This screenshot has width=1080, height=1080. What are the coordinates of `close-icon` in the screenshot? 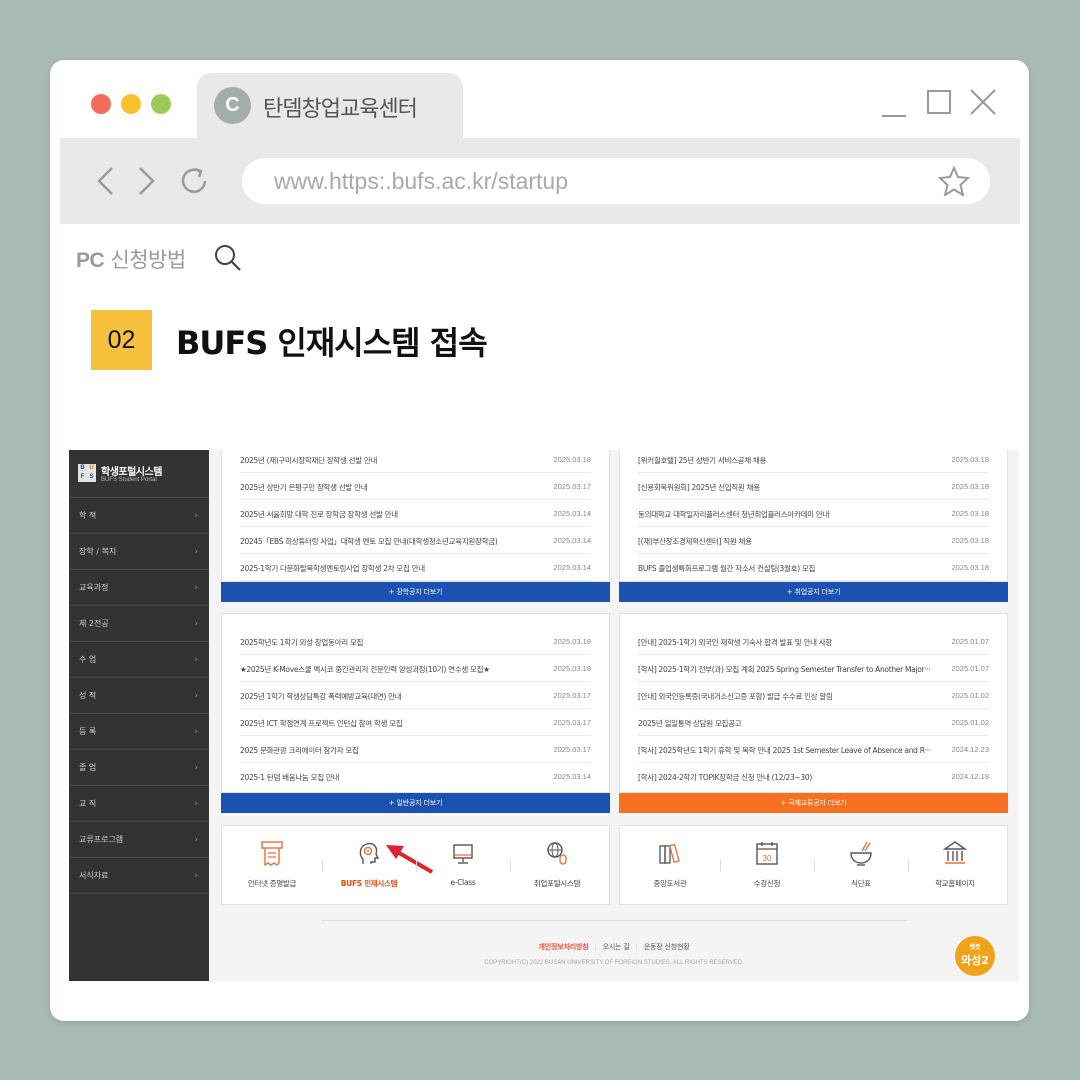 It's located at (983, 103).